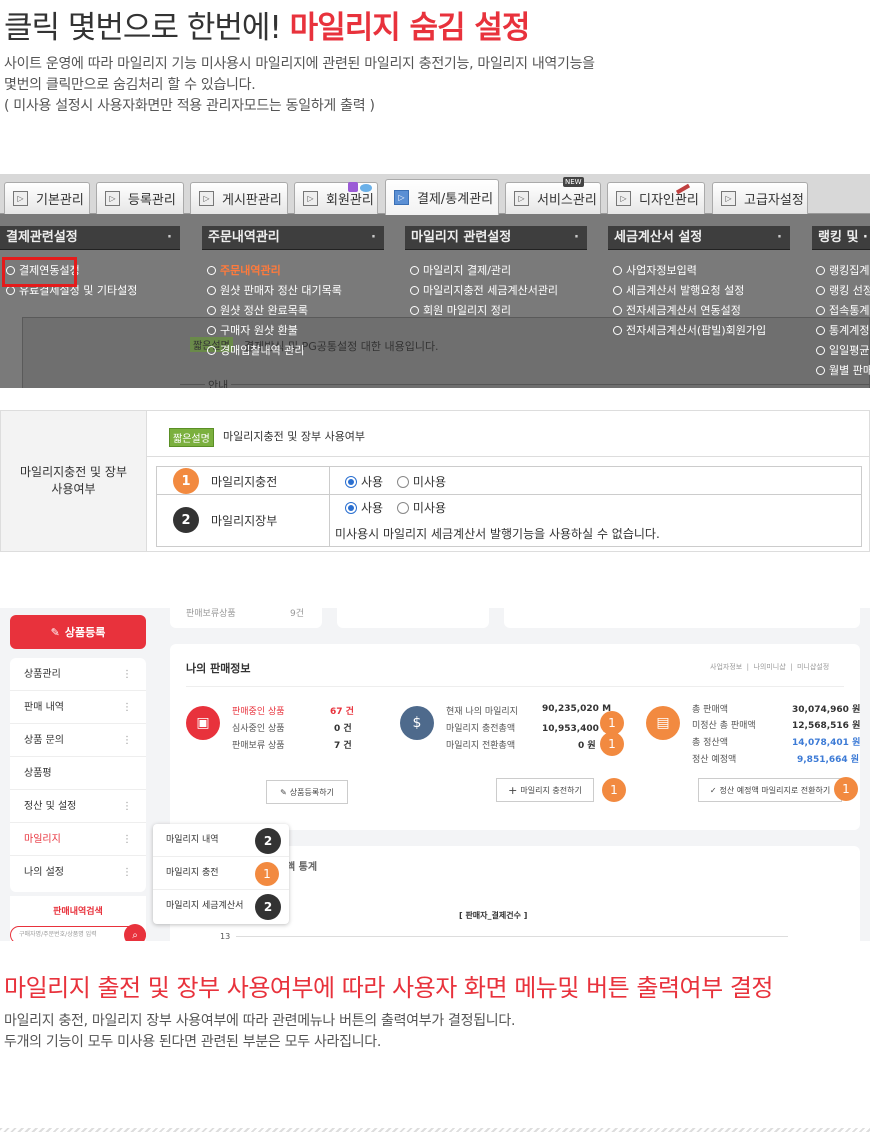 This screenshot has height=1134, width=870. What do you see at coordinates (442, 197) in the screenshot?
I see `tab-payment-stats: ▷ 결제/통계관리` at bounding box center [442, 197].